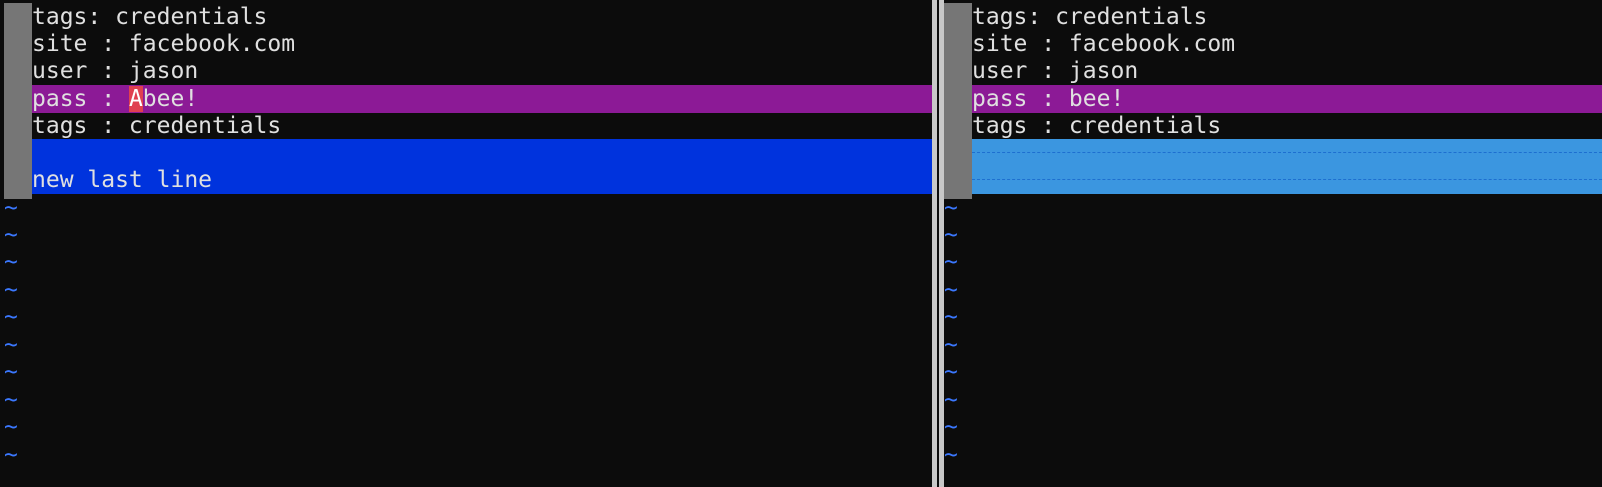  I want to click on changed-text-highlight: A, so click(135, 99).